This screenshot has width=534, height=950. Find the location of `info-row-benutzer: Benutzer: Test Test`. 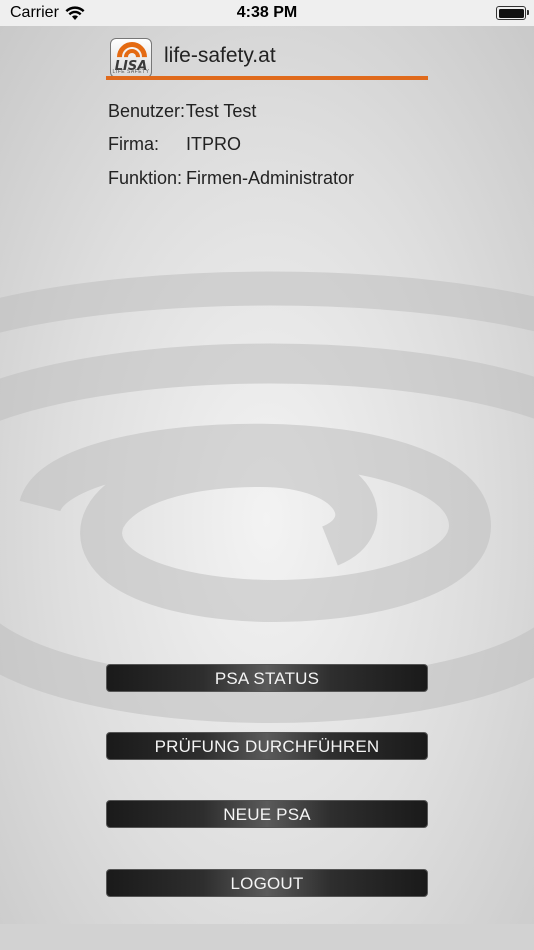

info-row-benutzer: Benutzer: Test Test is located at coordinates (182, 111).